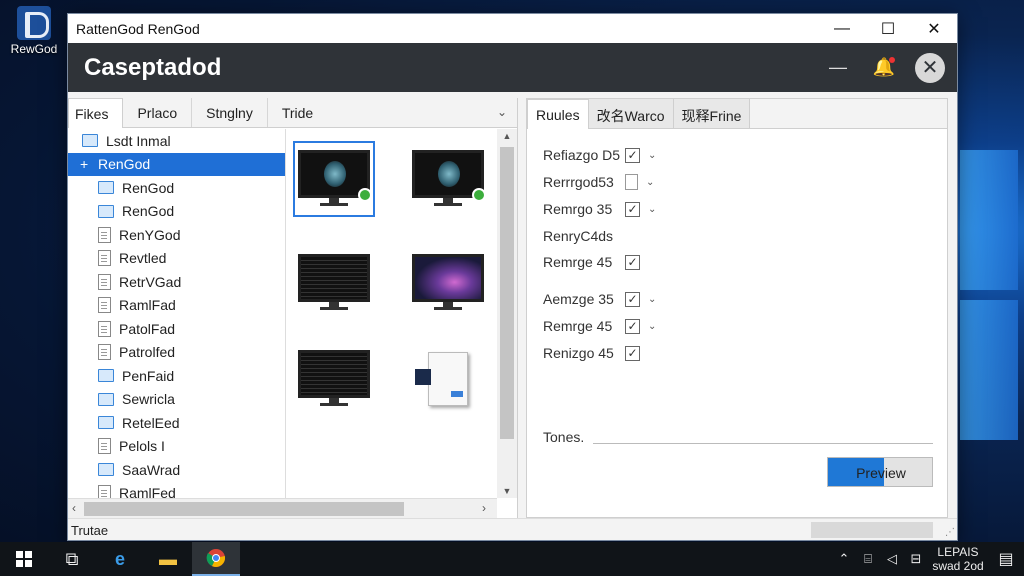 The height and width of the screenshot is (576, 1024). What do you see at coordinates (484, 508) in the screenshot?
I see `scroll-right-icon: ›` at bounding box center [484, 508].